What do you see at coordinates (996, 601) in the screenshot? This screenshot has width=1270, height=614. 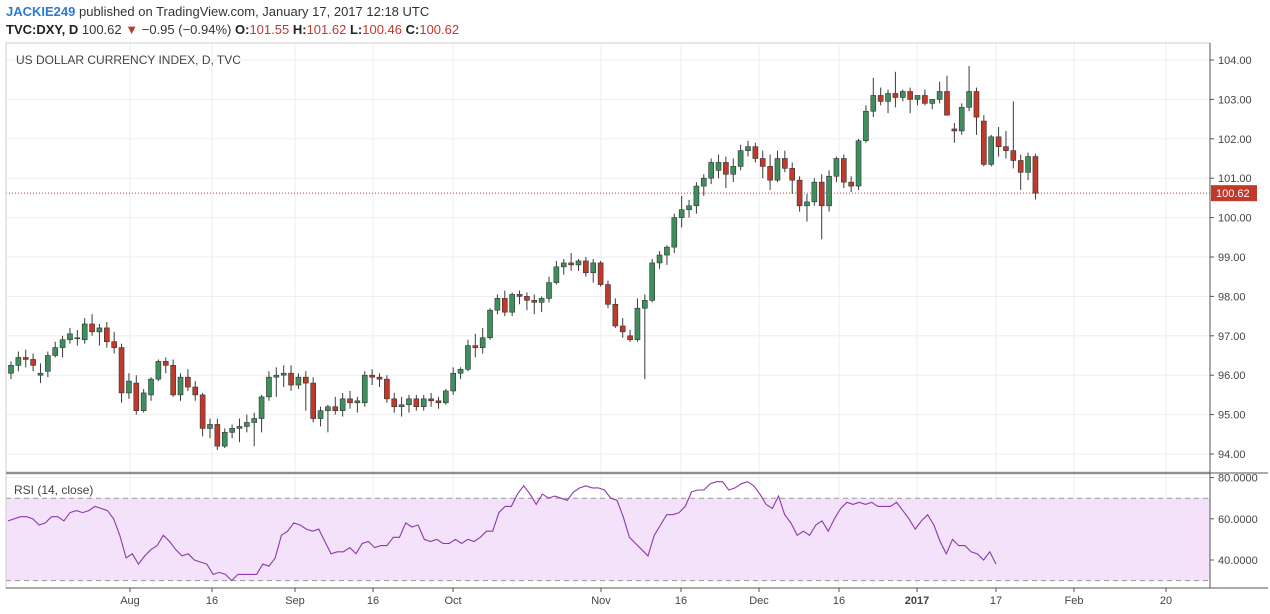 I see `time-tick-label: 17` at bounding box center [996, 601].